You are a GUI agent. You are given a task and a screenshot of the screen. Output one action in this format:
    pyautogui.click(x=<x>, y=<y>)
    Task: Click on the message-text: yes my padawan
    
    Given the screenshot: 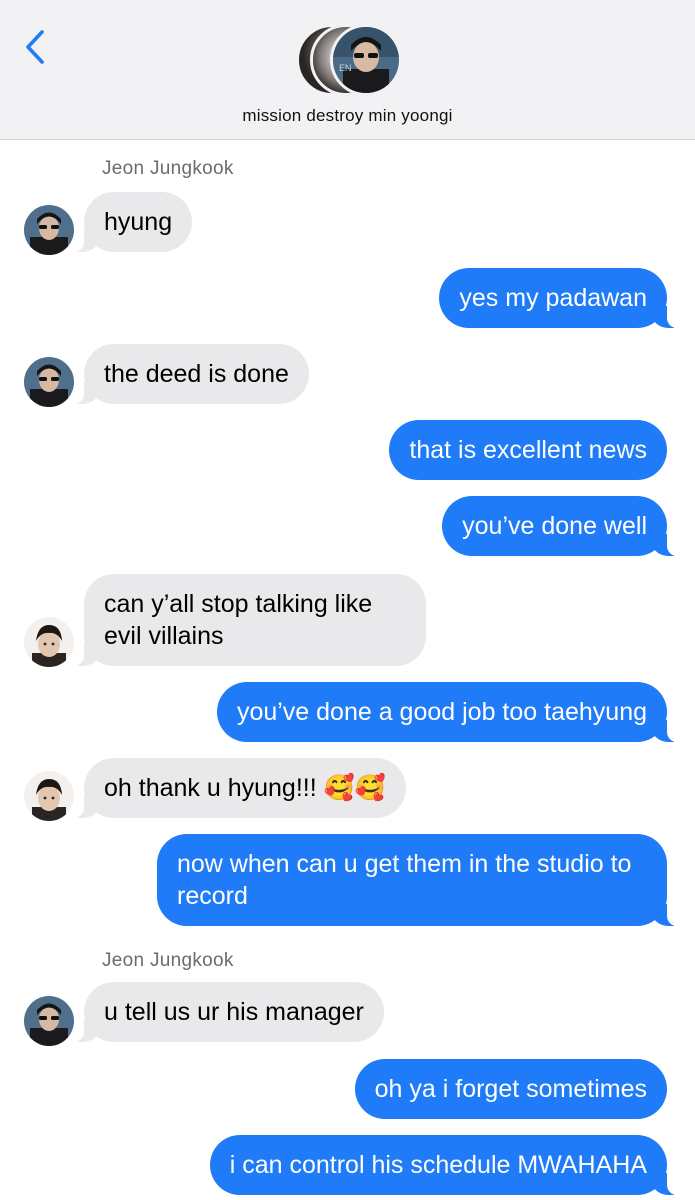 What is the action you would take?
    pyautogui.click(x=553, y=298)
    